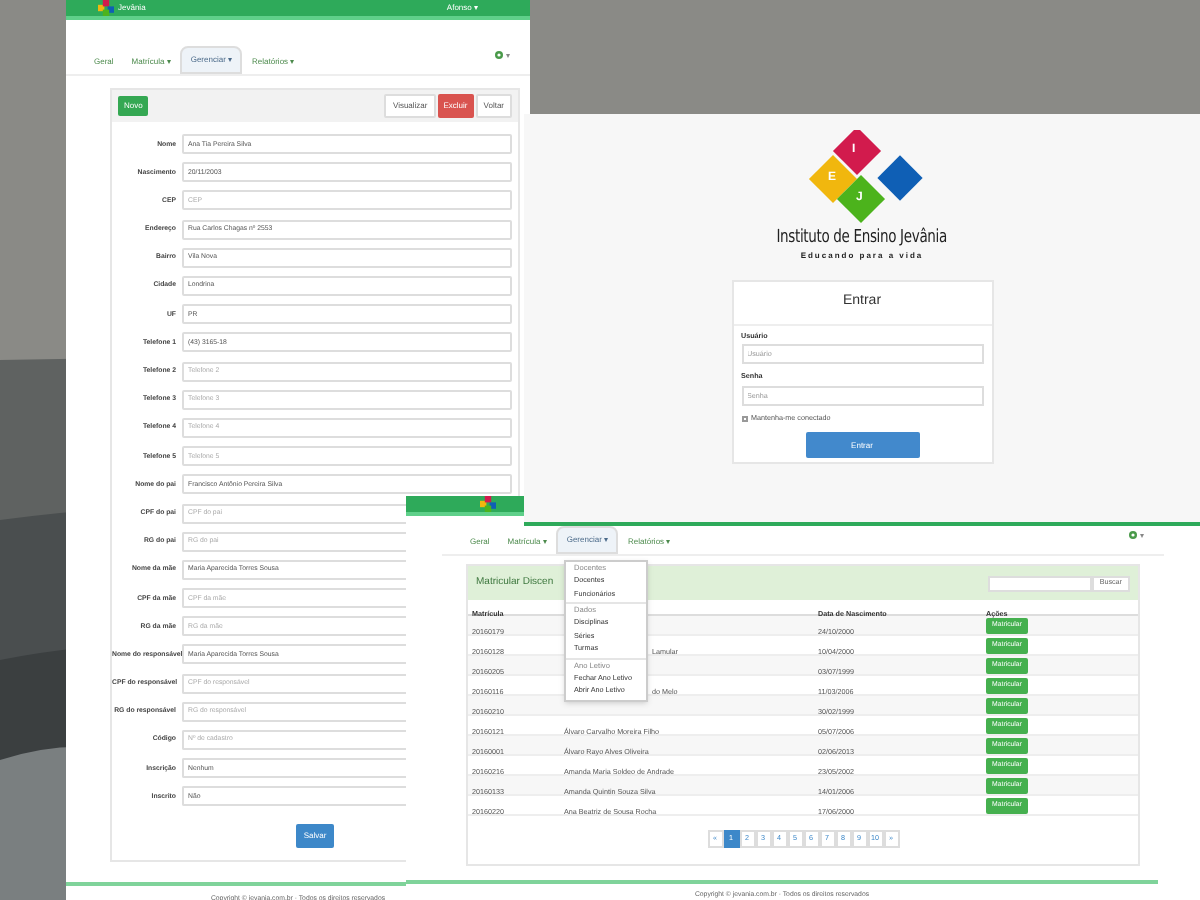 This screenshot has width=1200, height=900. Describe the element at coordinates (862, 239) in the screenshot. I see `institute-name: Instituto de Ensino Jevânia` at that location.